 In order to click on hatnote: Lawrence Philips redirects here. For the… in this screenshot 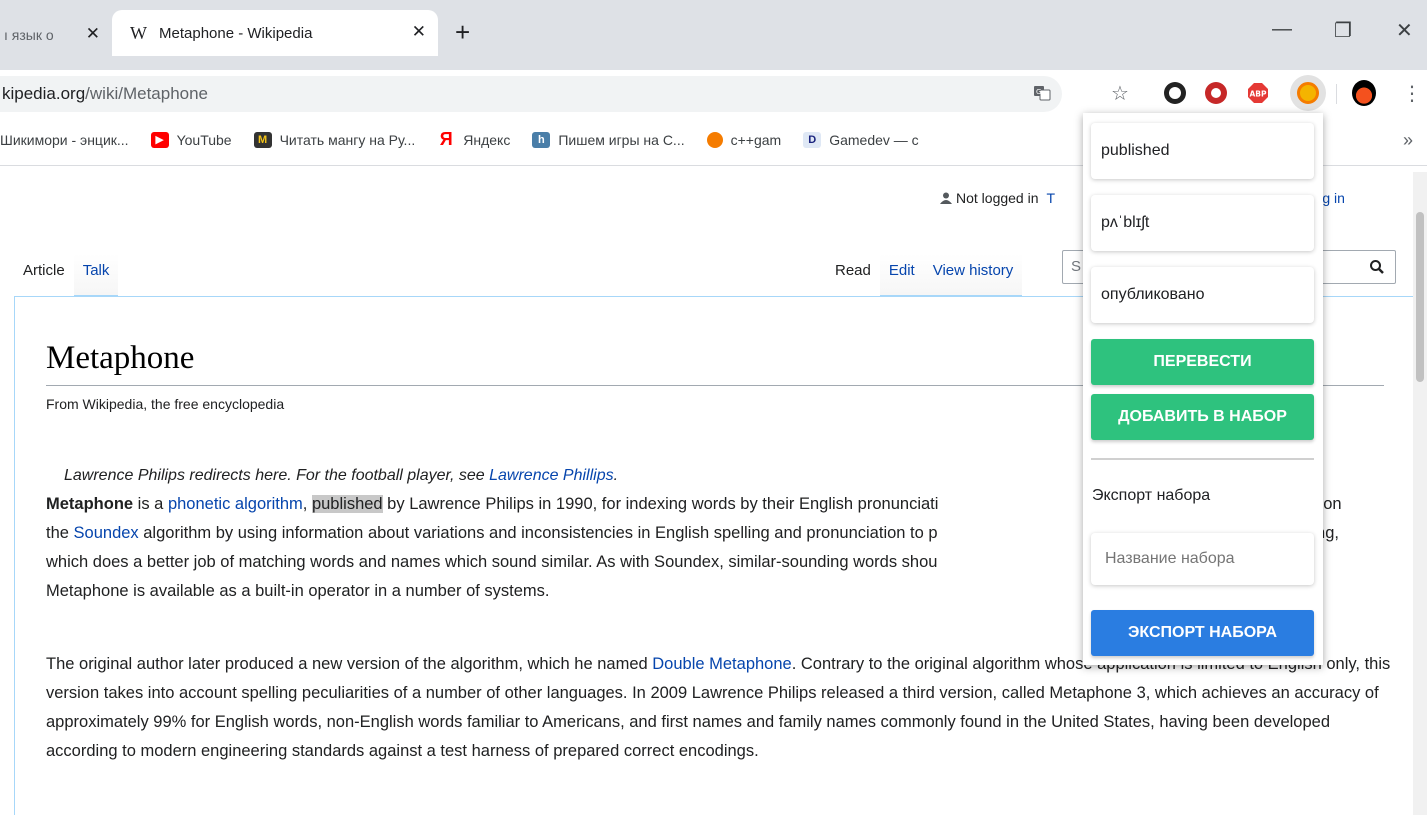, I will do `click(341, 476)`.